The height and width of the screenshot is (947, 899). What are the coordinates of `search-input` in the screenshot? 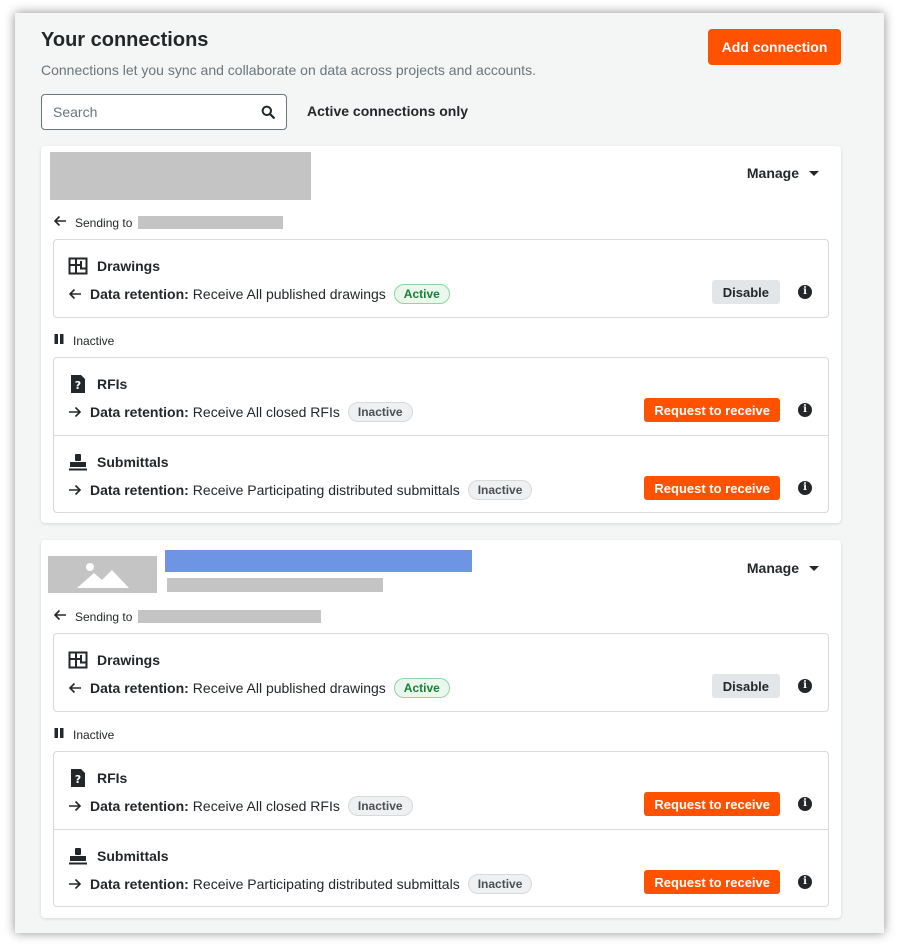 It's located at (156, 112).